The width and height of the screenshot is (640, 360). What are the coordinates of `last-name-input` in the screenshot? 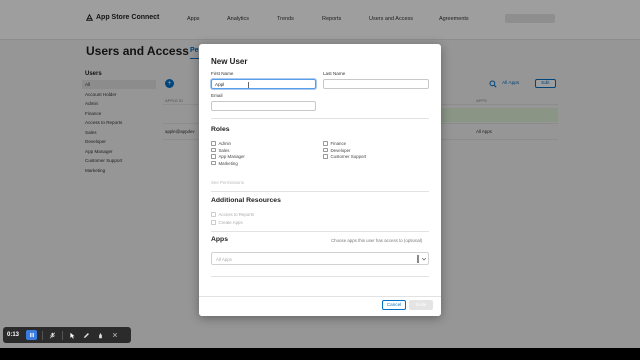 It's located at (376, 84).